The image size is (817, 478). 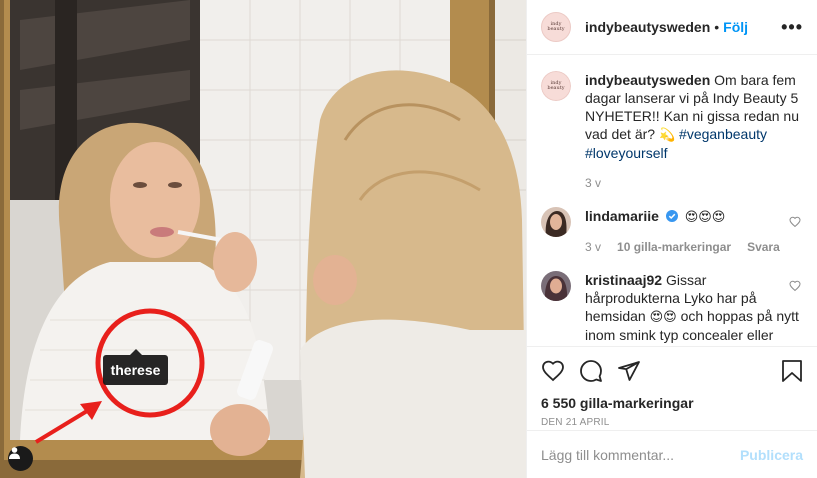 What do you see at coordinates (647, 27) in the screenshot?
I see `header-username: indybeautysweden` at bounding box center [647, 27].